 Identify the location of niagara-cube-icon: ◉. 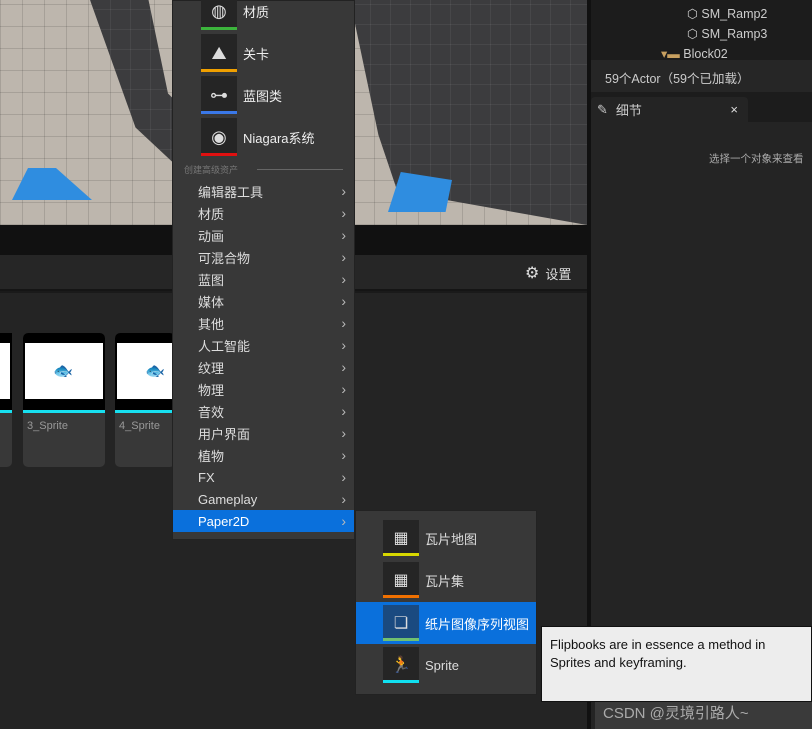
(219, 137).